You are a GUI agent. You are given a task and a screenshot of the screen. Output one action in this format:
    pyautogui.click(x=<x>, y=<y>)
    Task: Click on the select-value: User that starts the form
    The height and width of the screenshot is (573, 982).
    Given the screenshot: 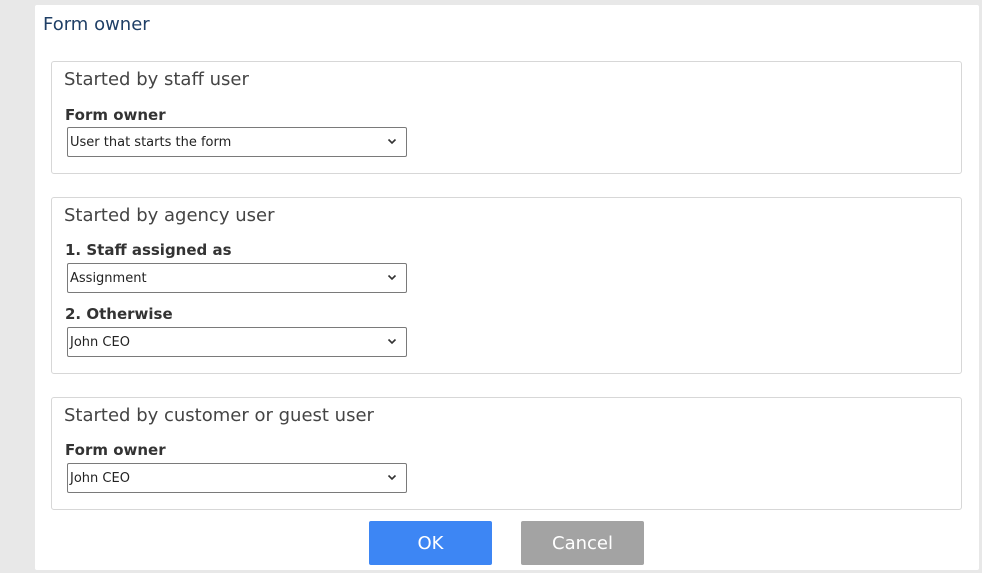 What is the action you would take?
    pyautogui.click(x=151, y=142)
    